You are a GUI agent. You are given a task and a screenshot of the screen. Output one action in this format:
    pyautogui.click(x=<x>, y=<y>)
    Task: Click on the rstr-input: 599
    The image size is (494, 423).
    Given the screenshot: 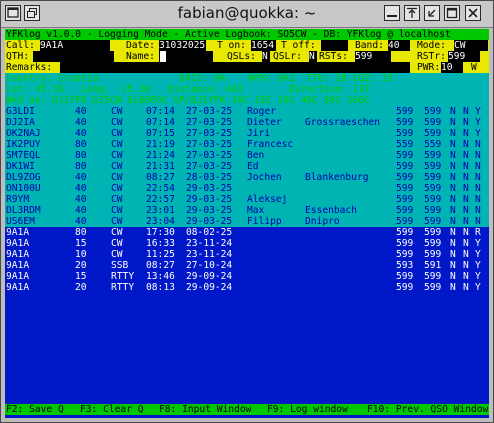 What is the action you would take?
    pyautogui.click(x=464, y=56)
    